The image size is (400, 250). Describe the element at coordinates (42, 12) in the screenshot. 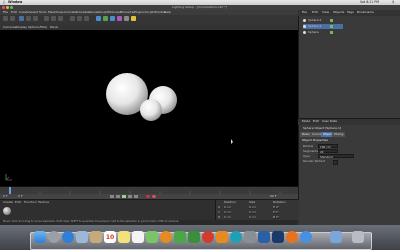

I see `menu-item: Tools` at that location.